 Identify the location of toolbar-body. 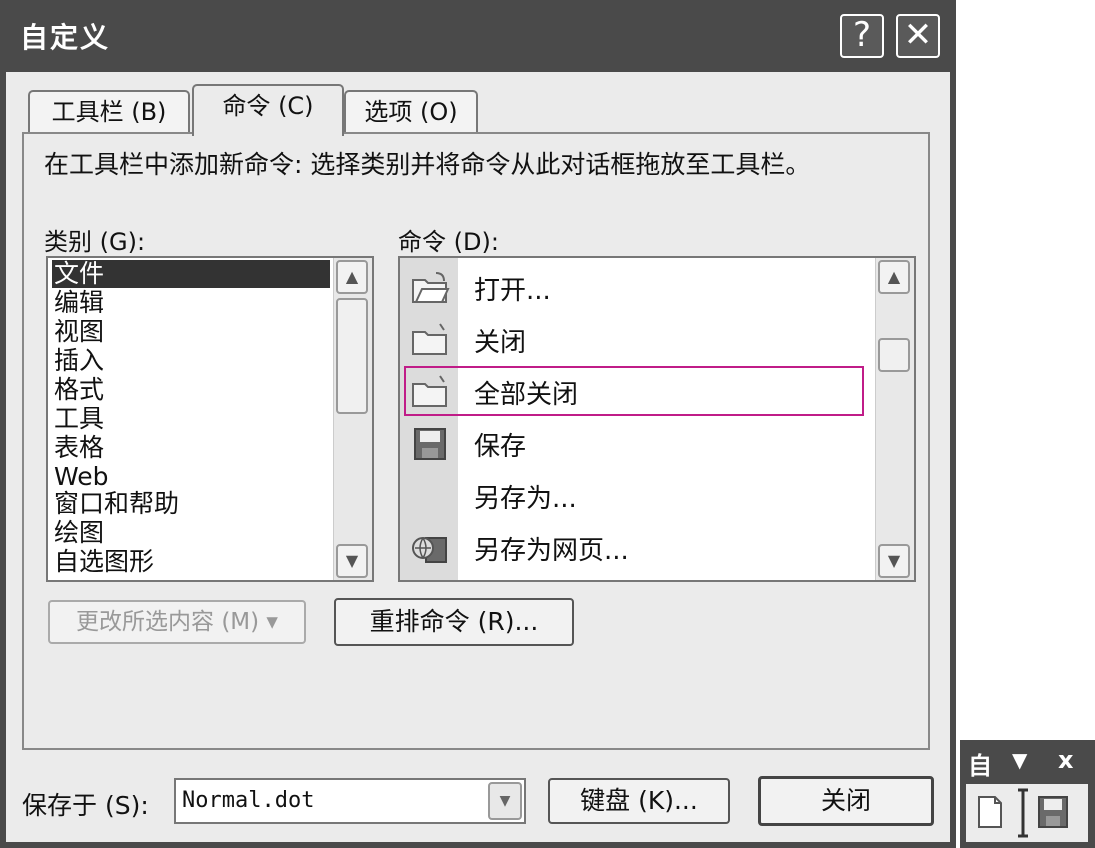
(1027, 813).